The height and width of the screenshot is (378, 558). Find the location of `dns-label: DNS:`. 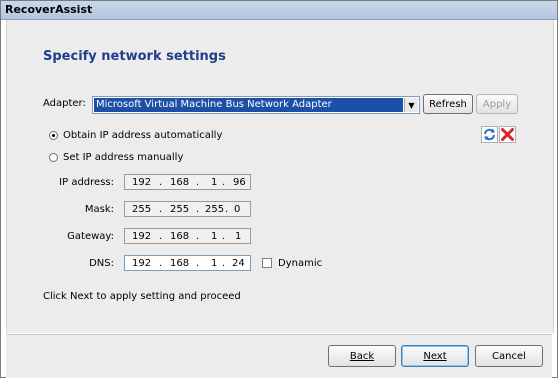

dns-label: DNS: is located at coordinates (101, 263).